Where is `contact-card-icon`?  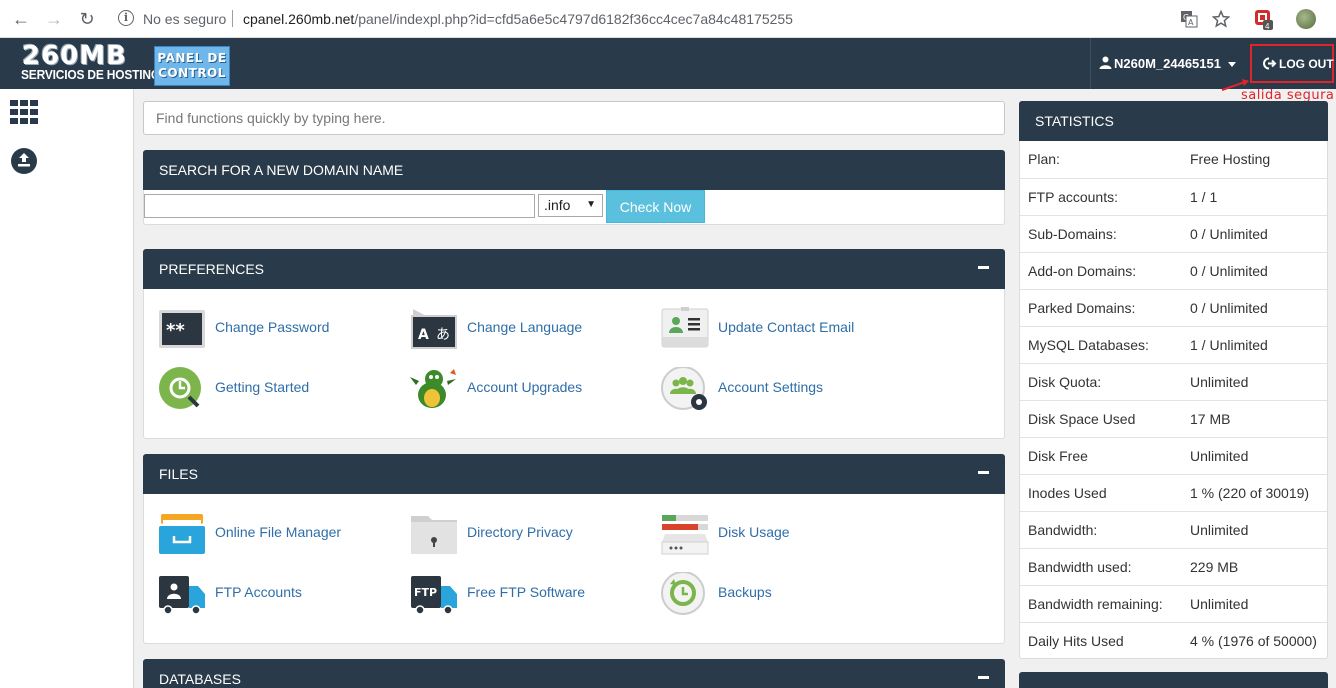
contact-card-icon is located at coordinates (685, 327).